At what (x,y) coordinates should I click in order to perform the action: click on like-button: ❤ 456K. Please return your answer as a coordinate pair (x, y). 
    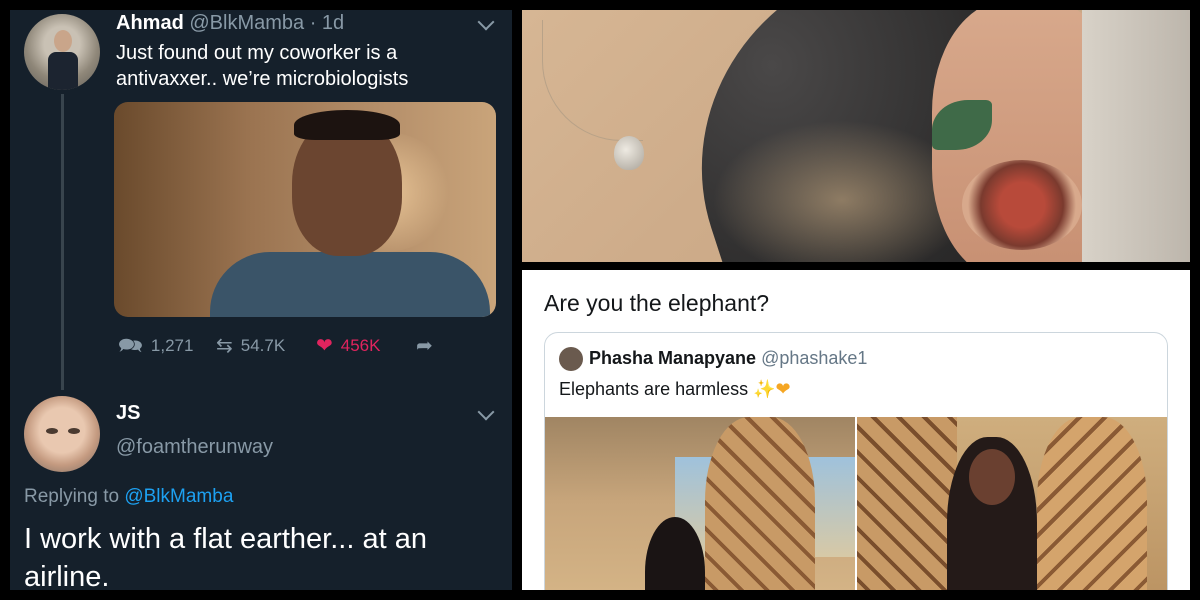
    Looking at the image, I should click on (348, 346).